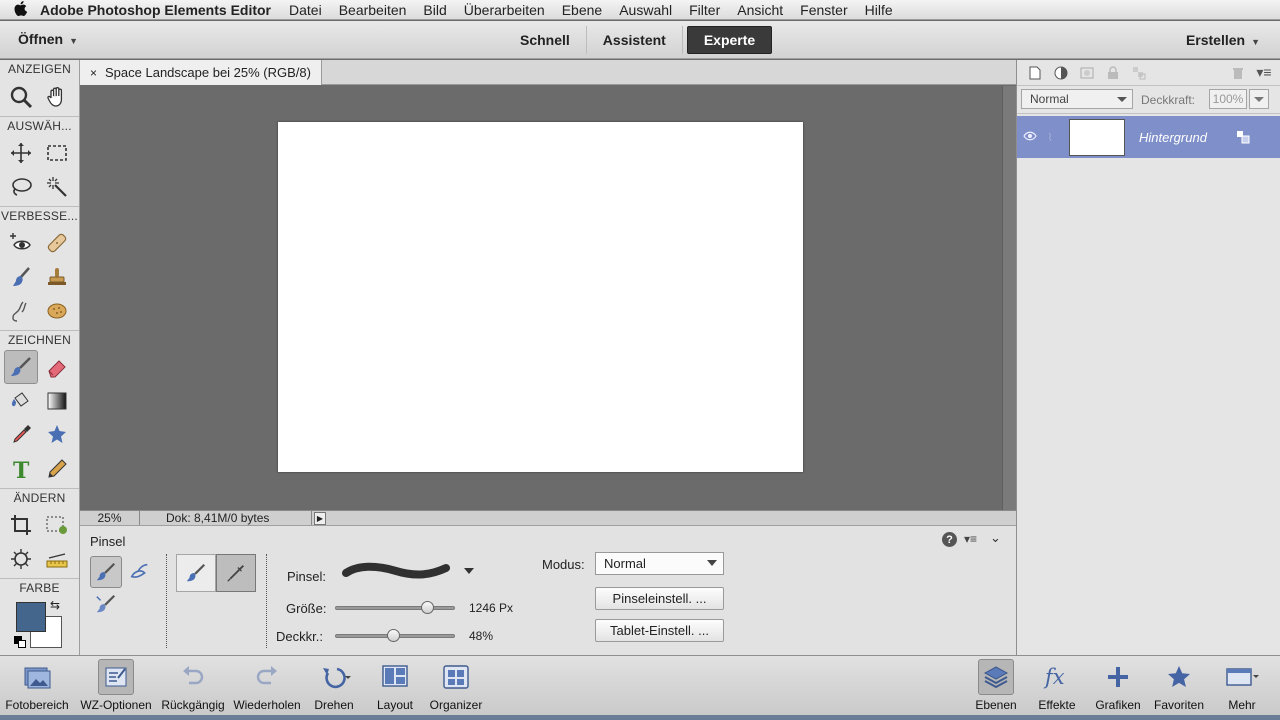 This screenshot has width=1280, height=720. What do you see at coordinates (21, 243) in the screenshot?
I see `red-eye-tool-icon` at bounding box center [21, 243].